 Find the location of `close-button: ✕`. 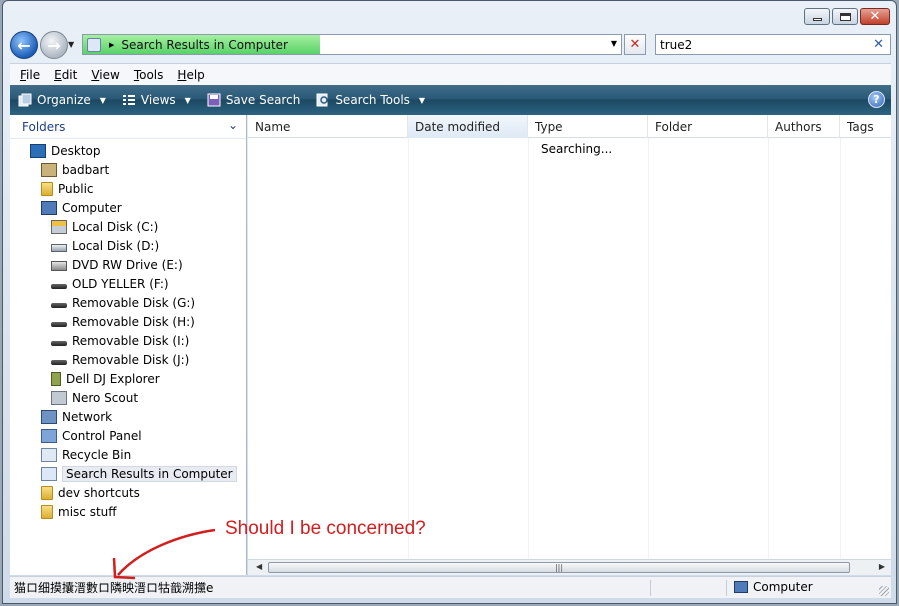

close-button: ✕ is located at coordinates (875, 16).